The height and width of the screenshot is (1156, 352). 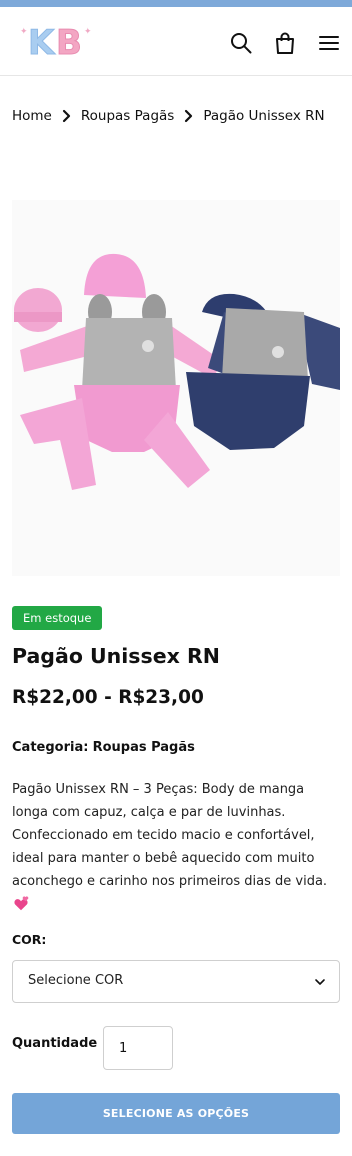 What do you see at coordinates (32, 116) in the screenshot?
I see `breadcrumb-home: Home` at bounding box center [32, 116].